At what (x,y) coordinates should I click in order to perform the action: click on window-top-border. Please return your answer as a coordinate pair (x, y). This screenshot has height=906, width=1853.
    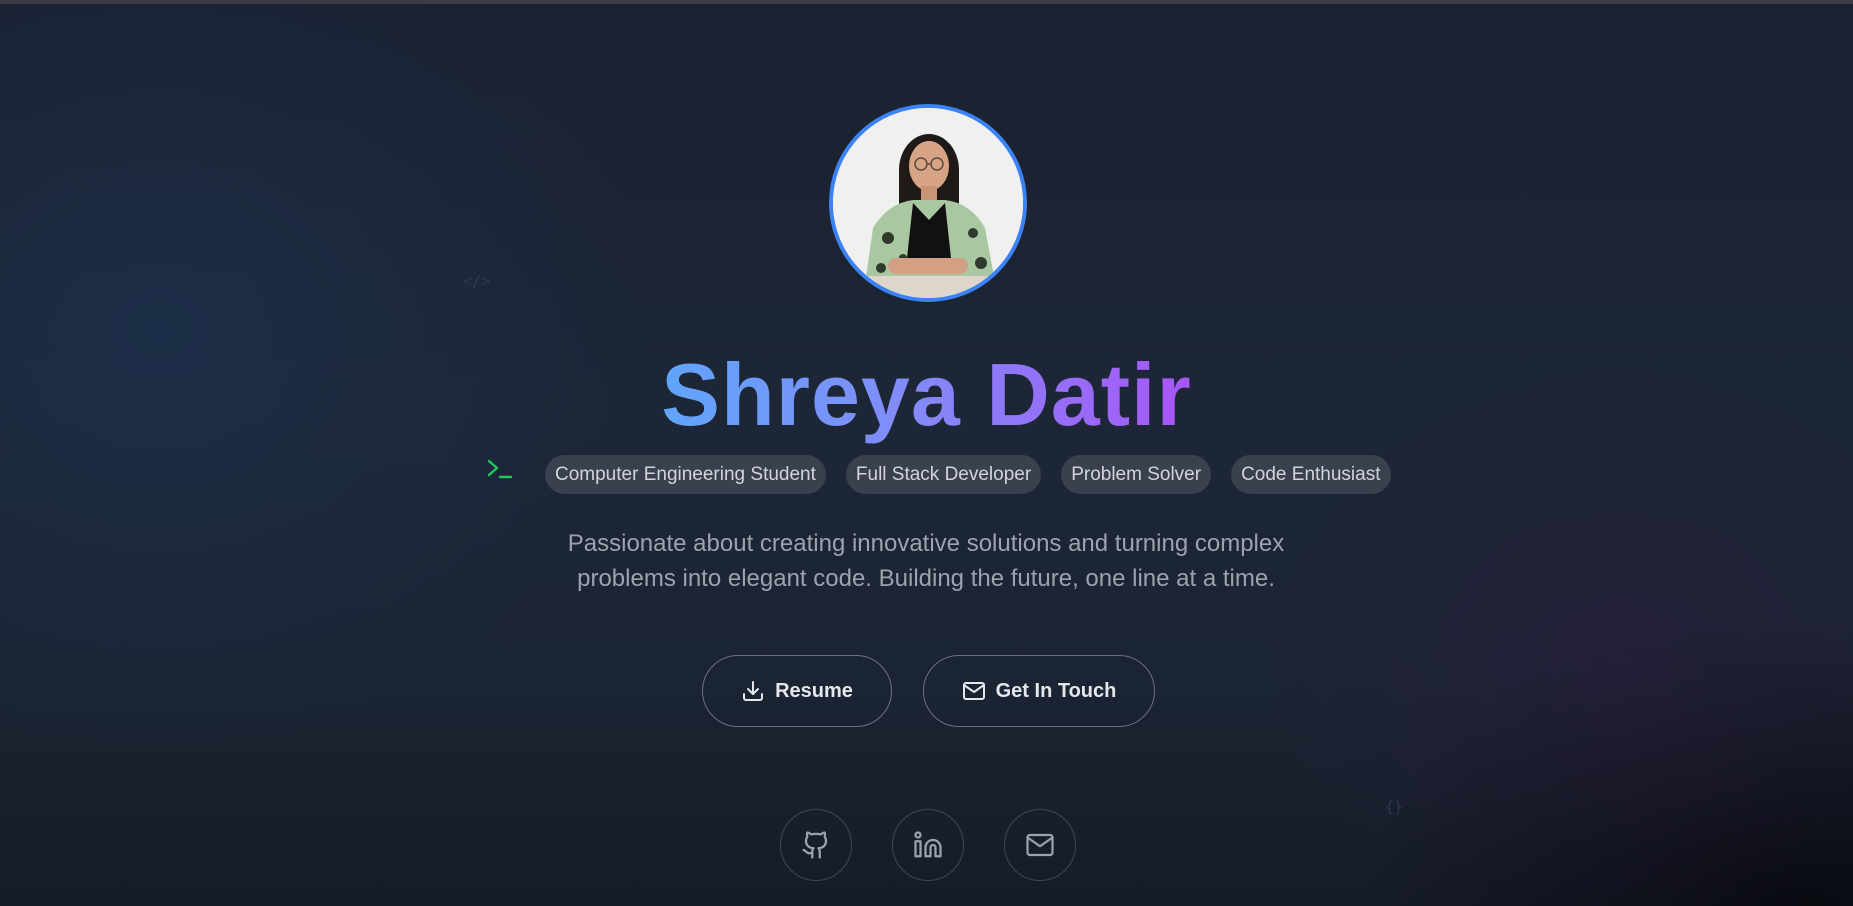
    Looking at the image, I should click on (926, 2).